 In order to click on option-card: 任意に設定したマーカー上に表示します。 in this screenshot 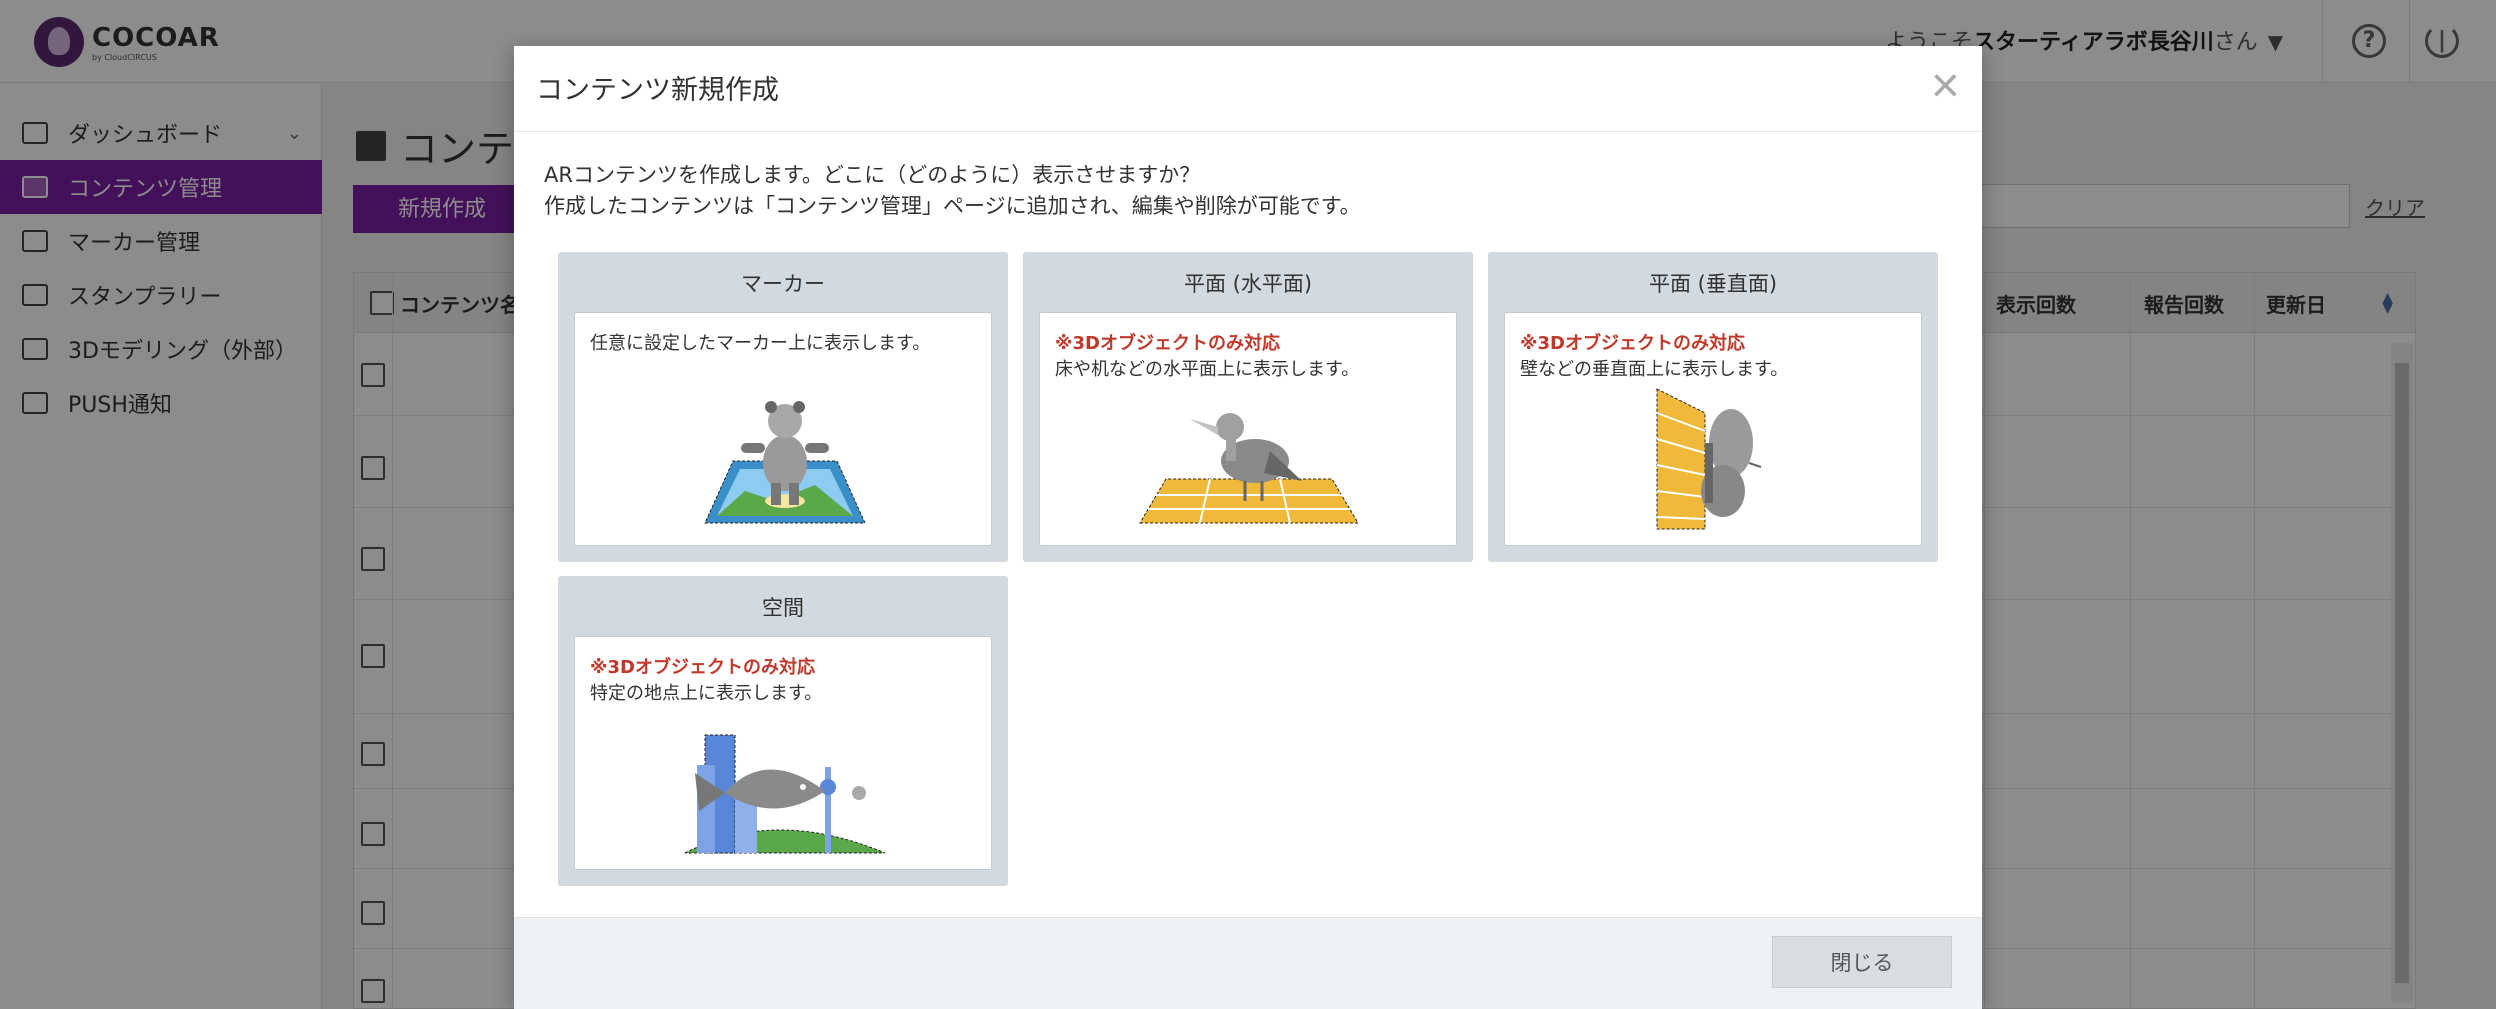, I will do `click(783, 429)`.